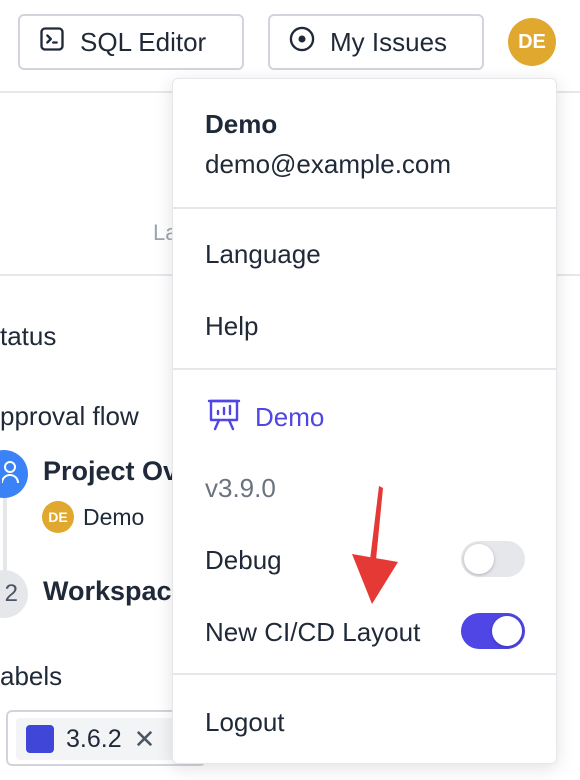  I want to click on label-color-swatch, so click(40, 739).